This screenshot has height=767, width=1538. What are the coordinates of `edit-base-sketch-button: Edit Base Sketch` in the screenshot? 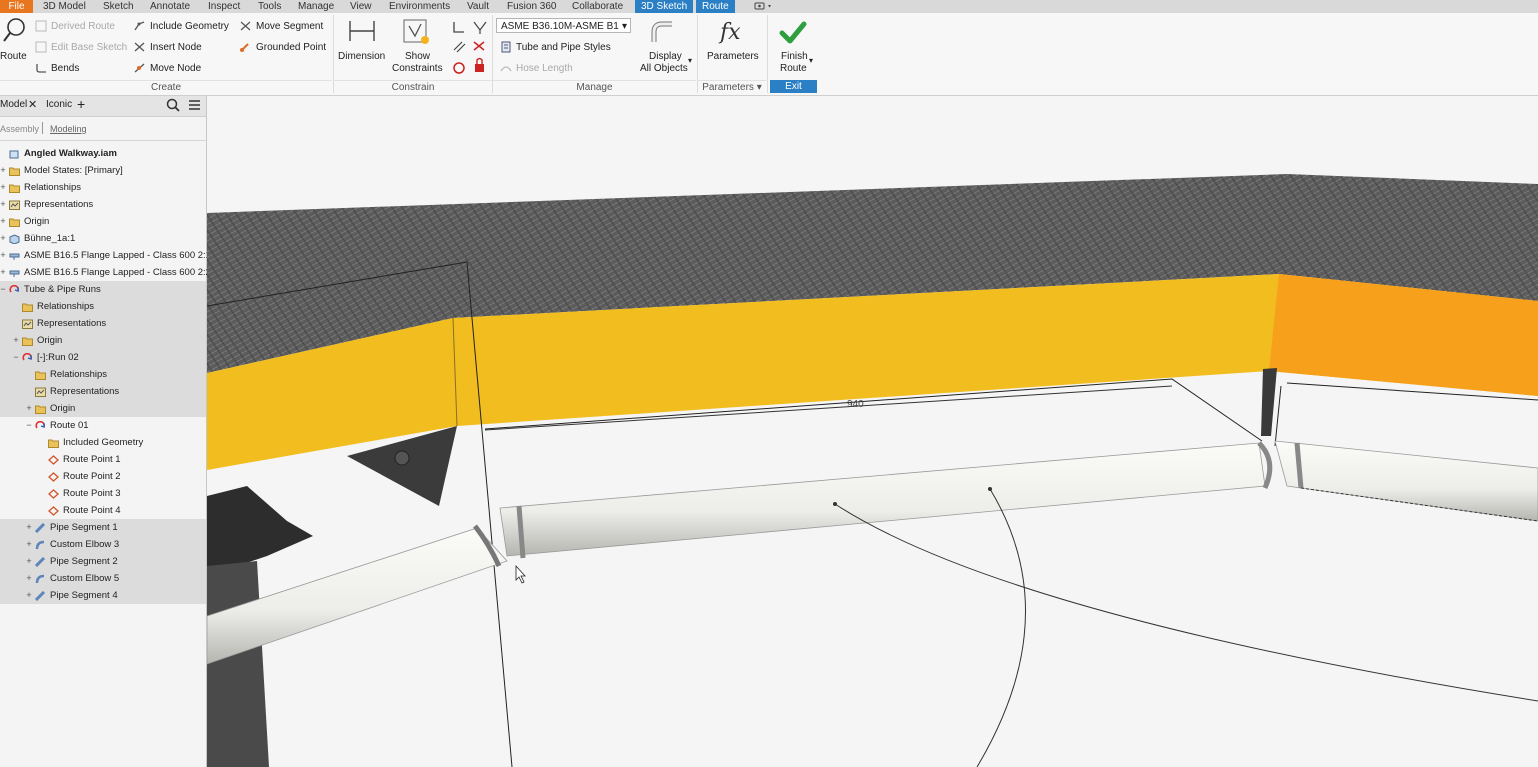 It's located at (89, 47).